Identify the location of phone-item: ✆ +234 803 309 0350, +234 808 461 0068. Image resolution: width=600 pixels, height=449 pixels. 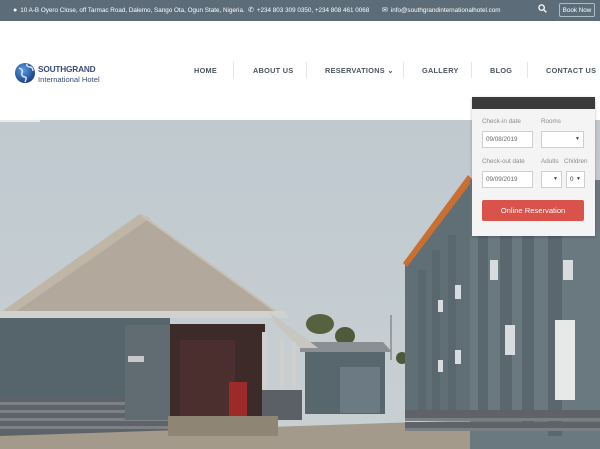
(308, 10).